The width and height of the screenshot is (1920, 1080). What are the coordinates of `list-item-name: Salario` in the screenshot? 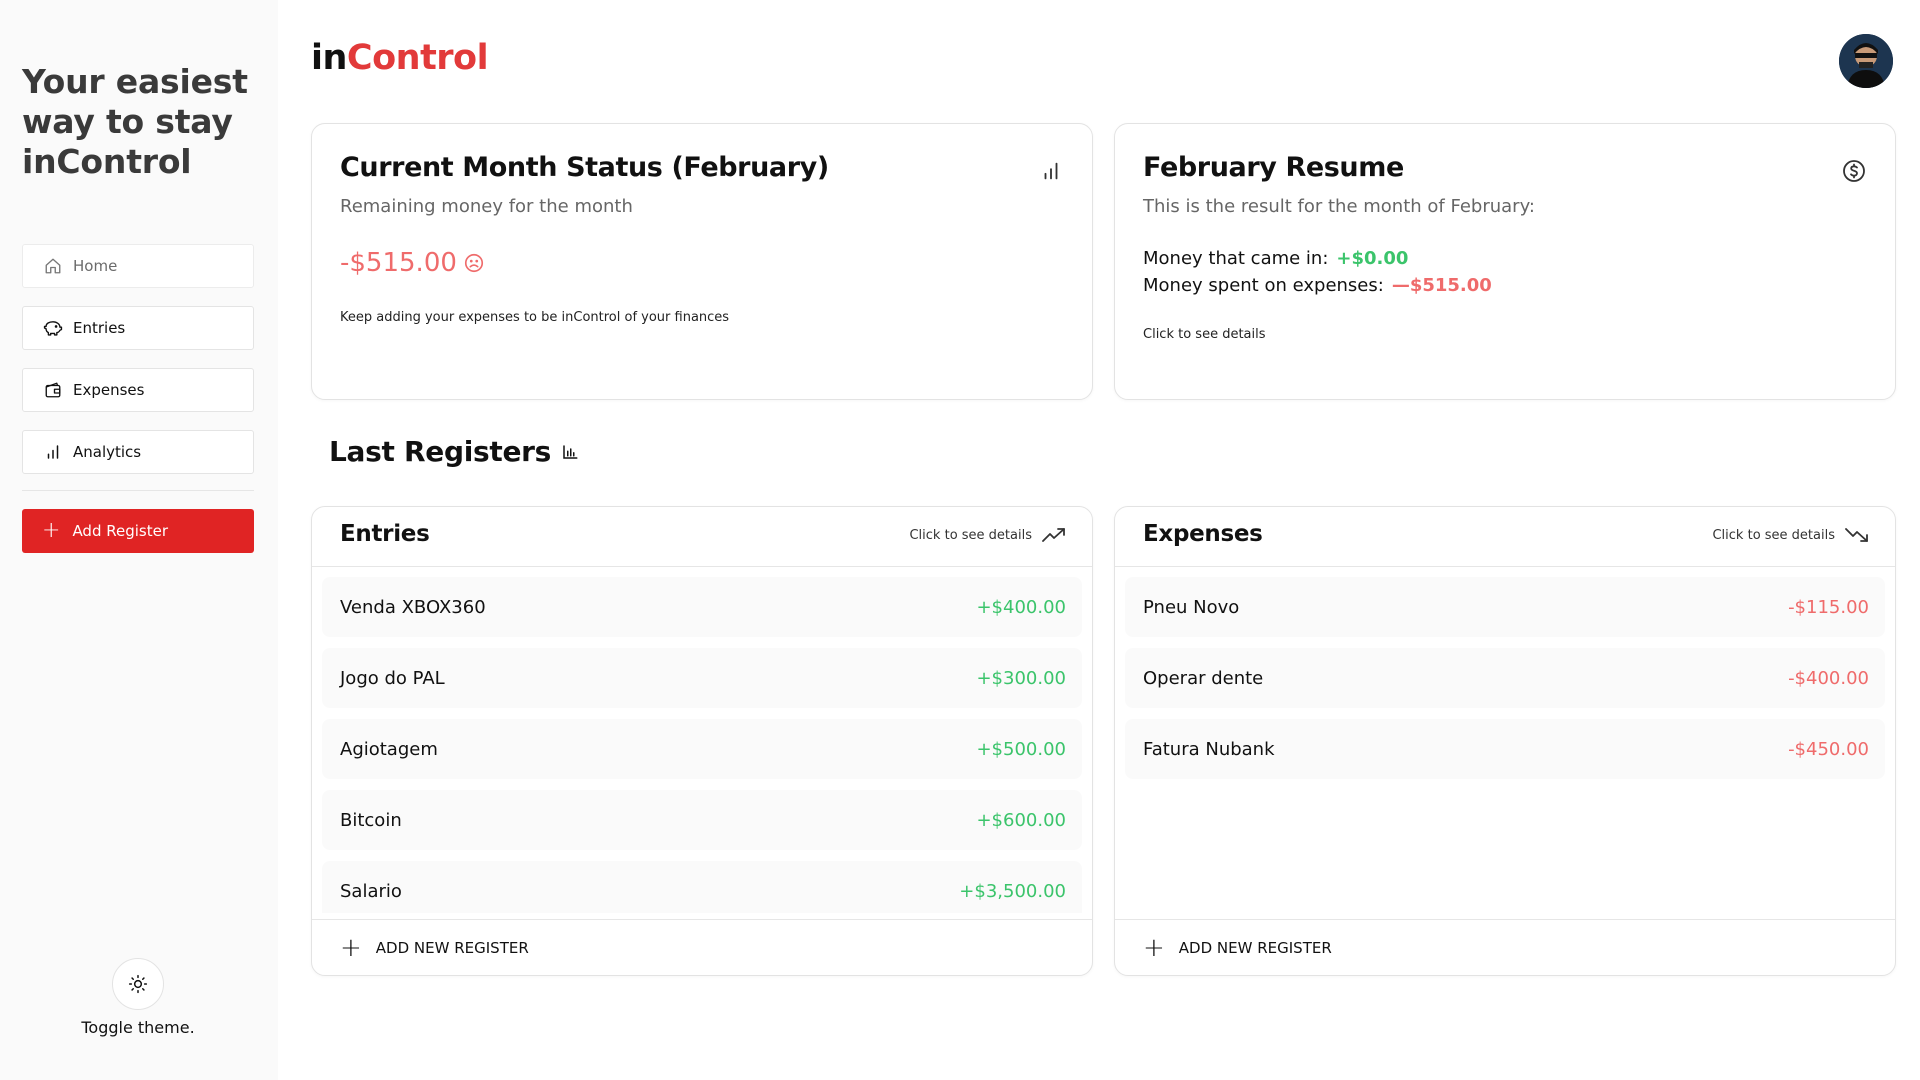 It's located at (371, 891).